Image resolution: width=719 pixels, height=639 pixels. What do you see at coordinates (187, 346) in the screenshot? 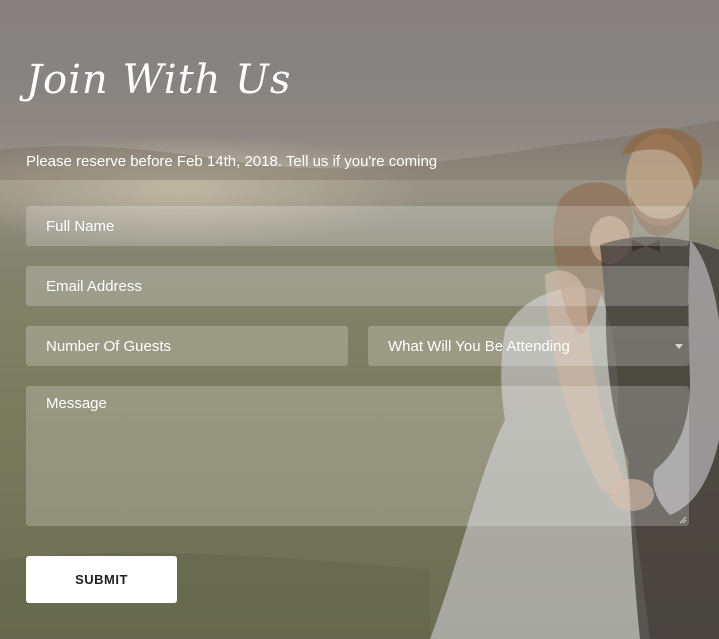
I see `number-of-guests-input: Number Of Guests` at bounding box center [187, 346].